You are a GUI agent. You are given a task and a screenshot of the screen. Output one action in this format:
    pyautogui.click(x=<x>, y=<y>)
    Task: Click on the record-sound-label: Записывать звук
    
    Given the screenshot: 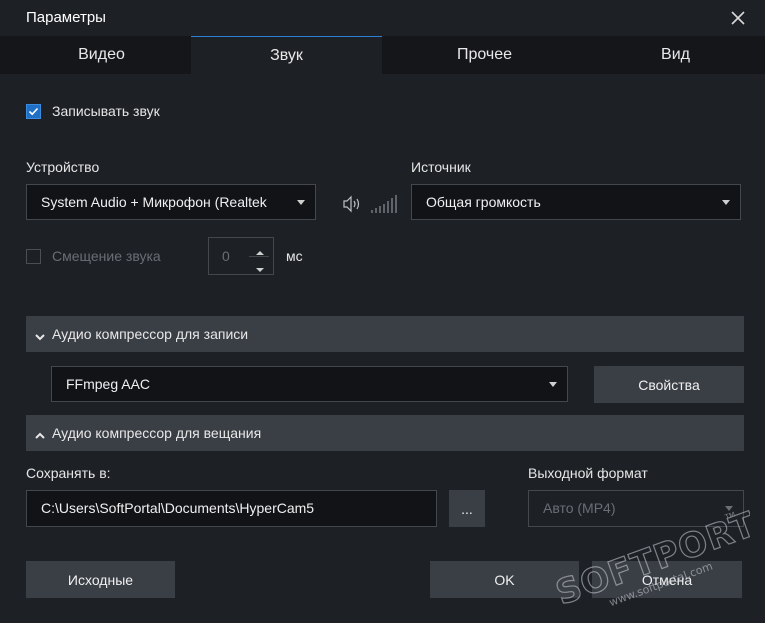 What is the action you would take?
    pyautogui.click(x=106, y=111)
    